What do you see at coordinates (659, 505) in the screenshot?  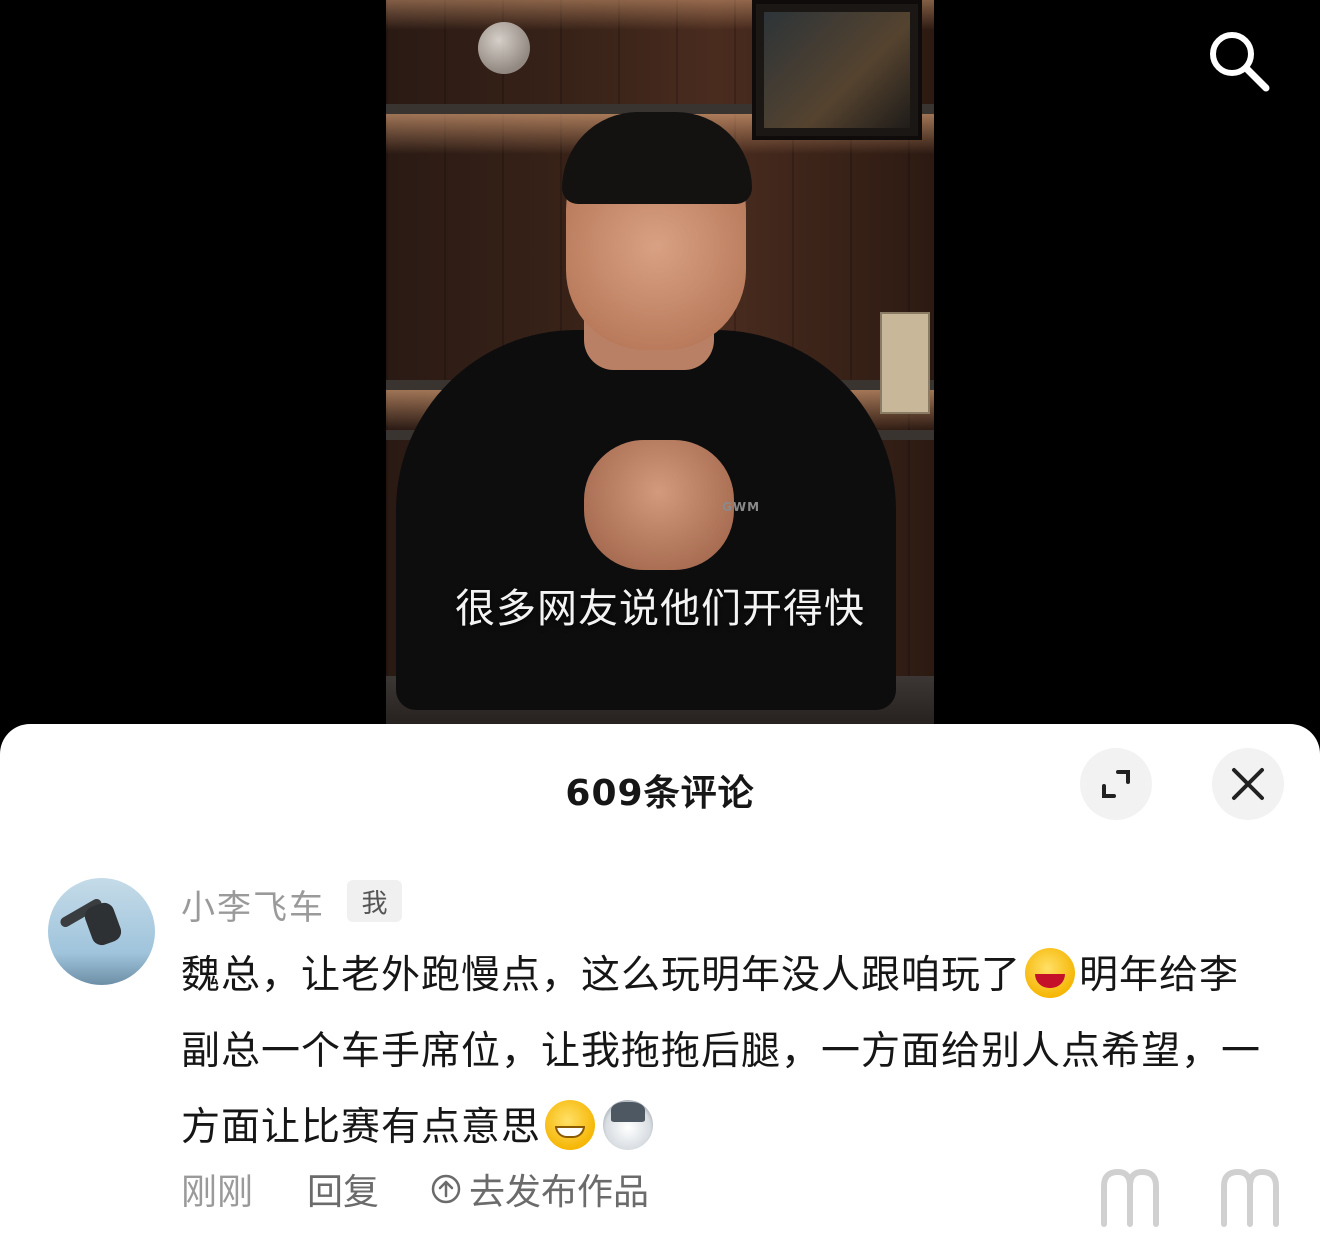 I see `speaker-hands` at bounding box center [659, 505].